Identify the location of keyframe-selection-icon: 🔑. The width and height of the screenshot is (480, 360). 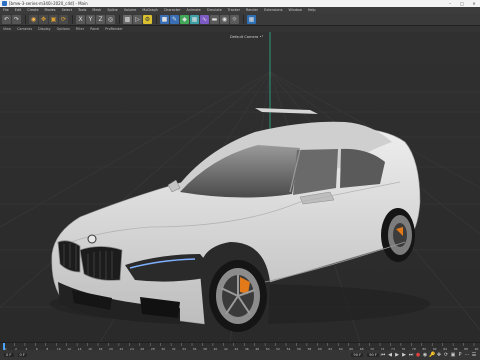
(432, 355).